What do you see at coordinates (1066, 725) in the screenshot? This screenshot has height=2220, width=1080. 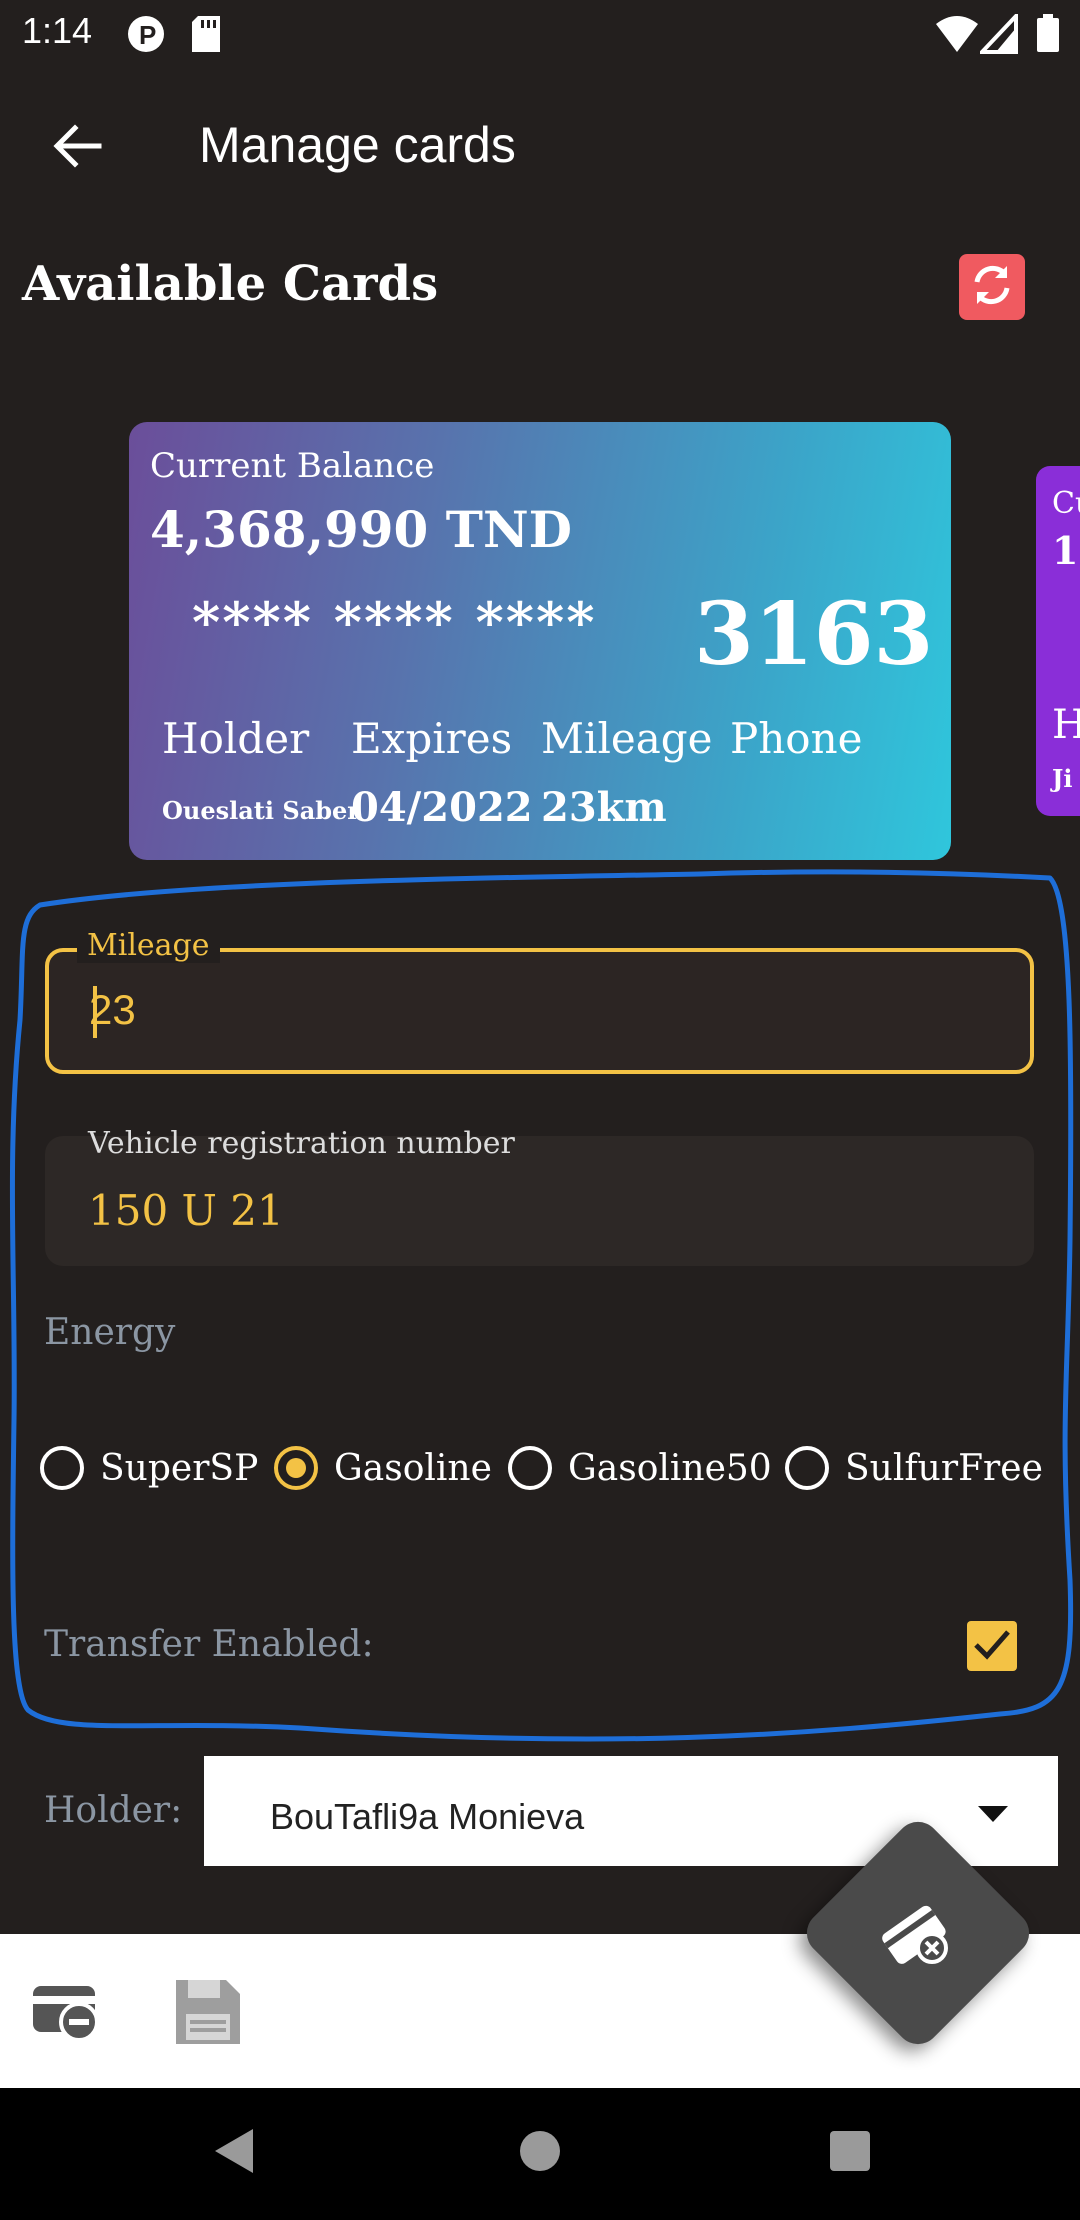 I see `peek-line-3: H` at bounding box center [1066, 725].